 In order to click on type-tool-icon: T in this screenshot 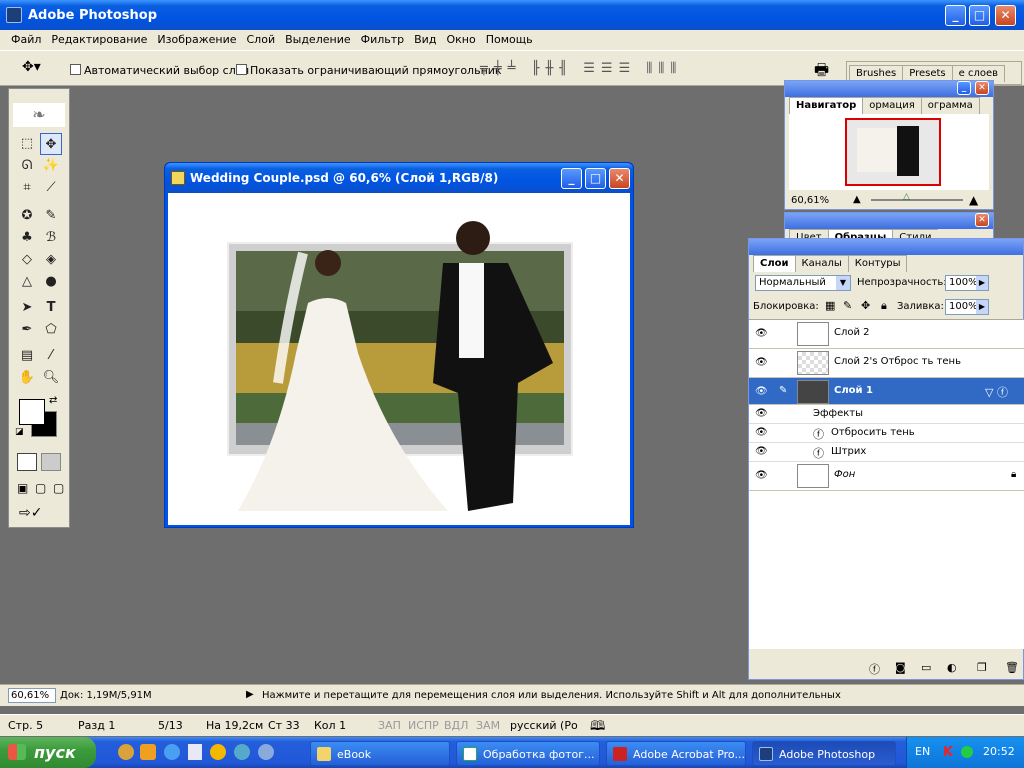, I will do `click(51, 308)`.